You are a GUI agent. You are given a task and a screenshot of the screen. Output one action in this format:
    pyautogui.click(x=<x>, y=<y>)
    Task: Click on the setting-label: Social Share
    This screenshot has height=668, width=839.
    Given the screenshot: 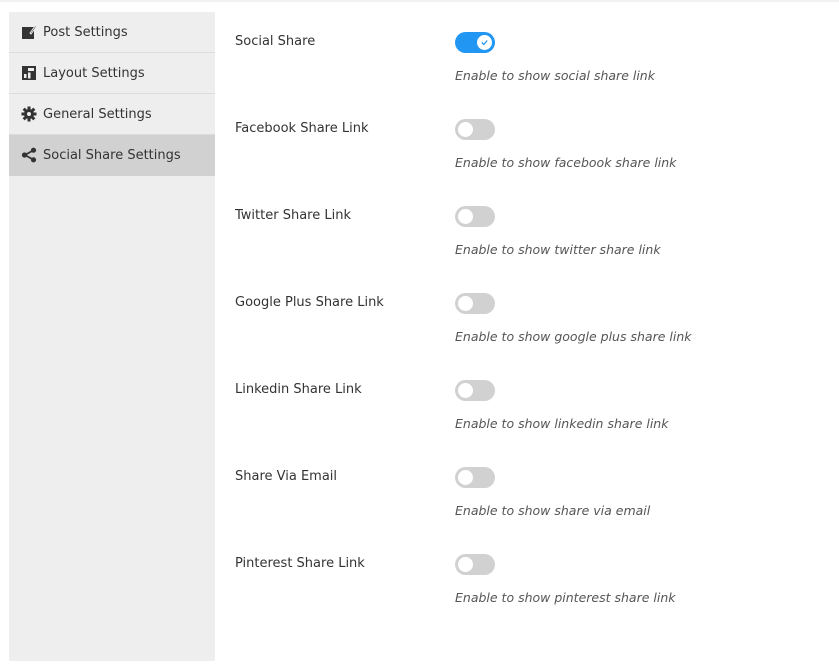 What is the action you would take?
    pyautogui.click(x=275, y=41)
    